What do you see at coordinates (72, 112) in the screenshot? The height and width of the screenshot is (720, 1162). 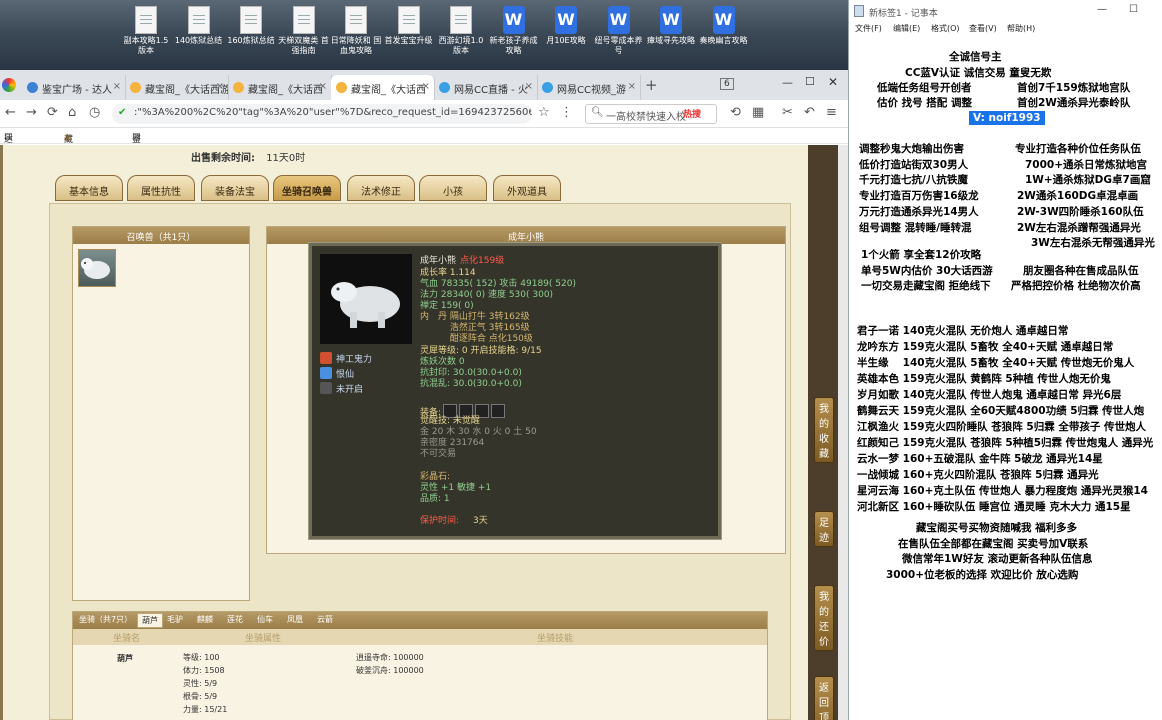 I see `home-icon: ⌂` at bounding box center [72, 112].